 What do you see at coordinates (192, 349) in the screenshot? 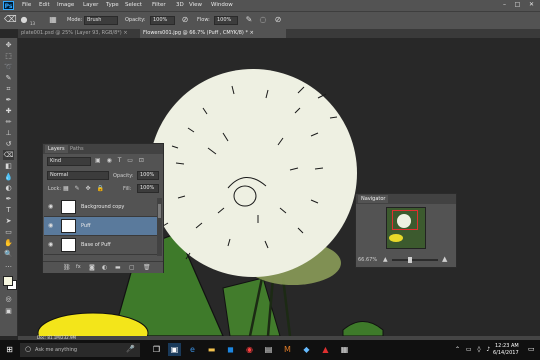
I see `edge-browser-icon: e` at bounding box center [192, 349].